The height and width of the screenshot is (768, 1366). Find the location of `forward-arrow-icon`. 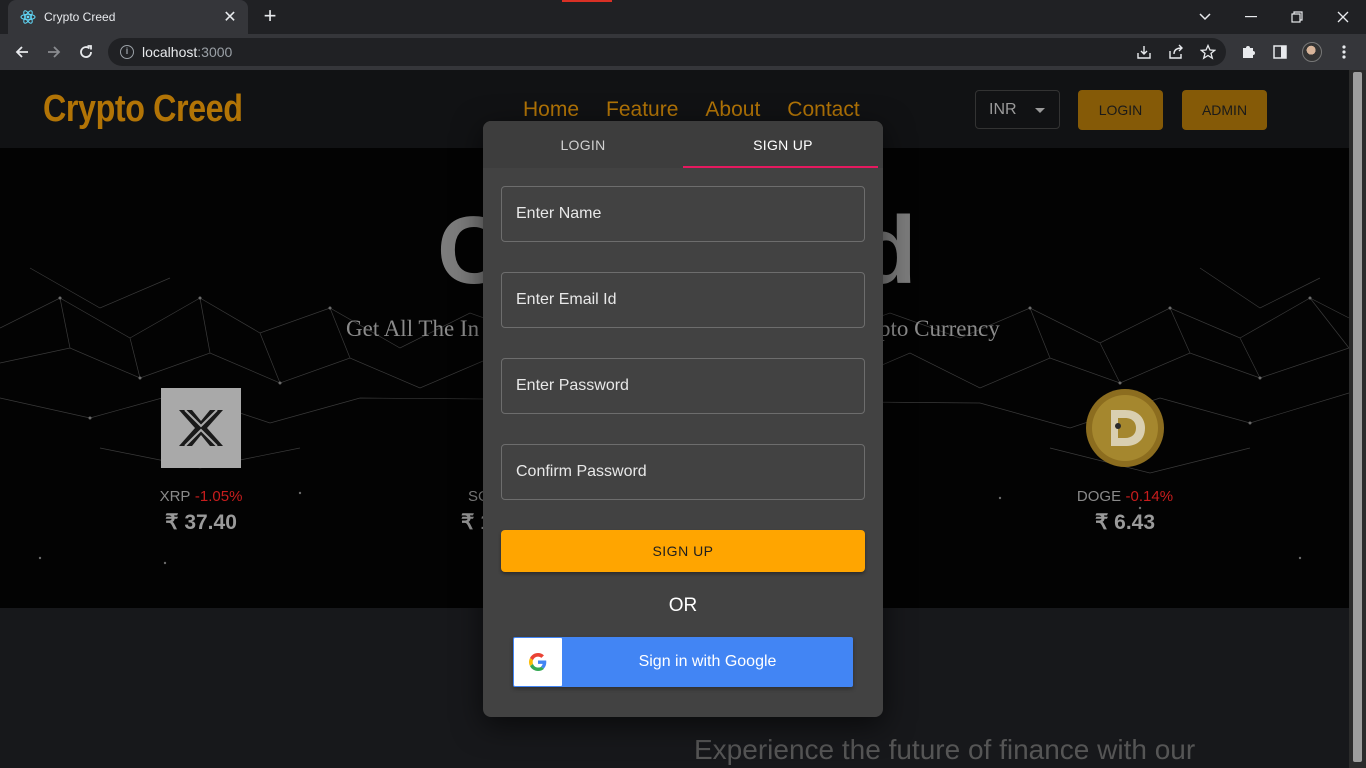

forward-arrow-icon is located at coordinates (54, 52).